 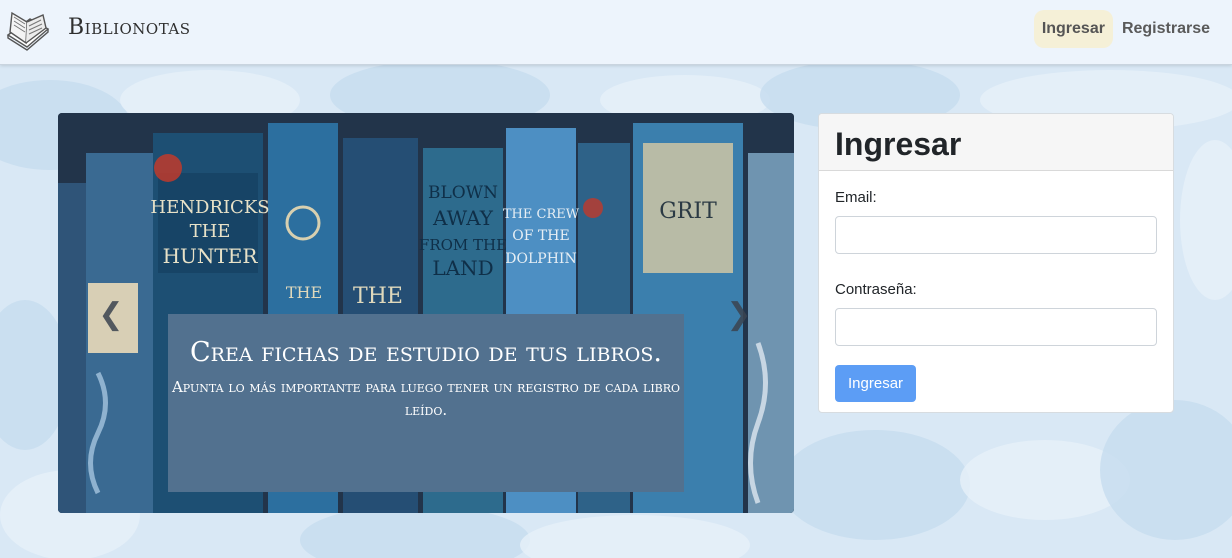 I want to click on navbar: Biblionotas Ingresar Registrarse, so click(x=616, y=32).